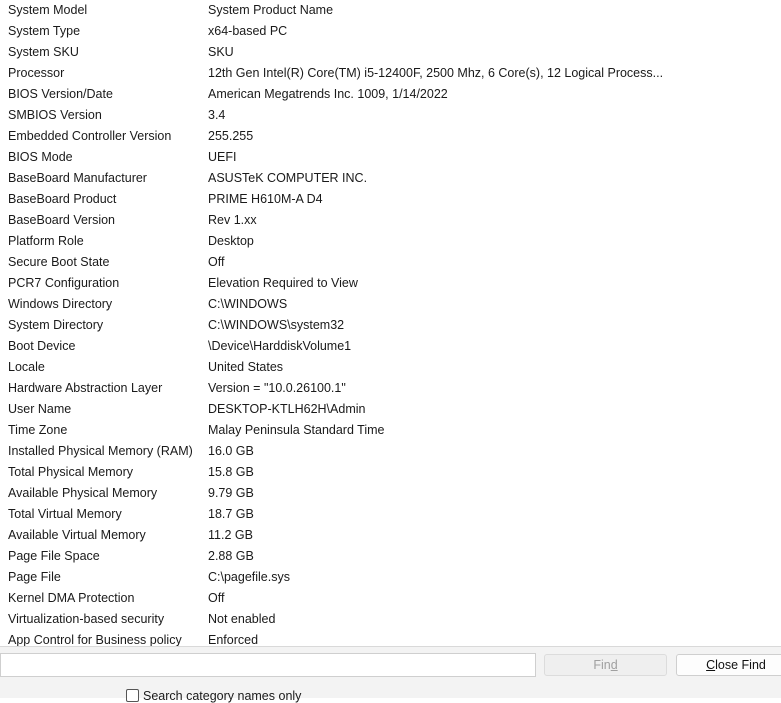  Describe the element at coordinates (55, 115) in the screenshot. I see `item-cell: SMBIOS Version` at that location.